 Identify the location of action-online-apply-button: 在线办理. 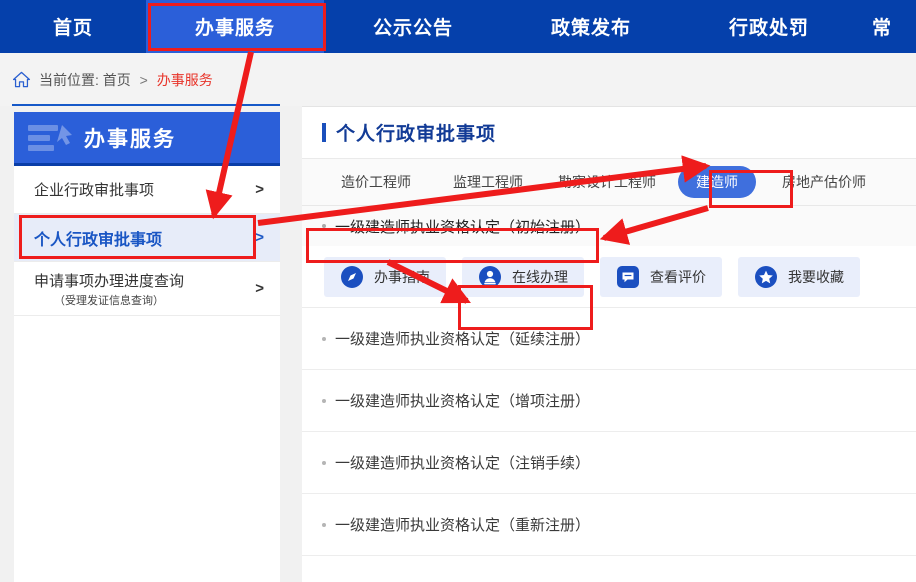
(523, 276).